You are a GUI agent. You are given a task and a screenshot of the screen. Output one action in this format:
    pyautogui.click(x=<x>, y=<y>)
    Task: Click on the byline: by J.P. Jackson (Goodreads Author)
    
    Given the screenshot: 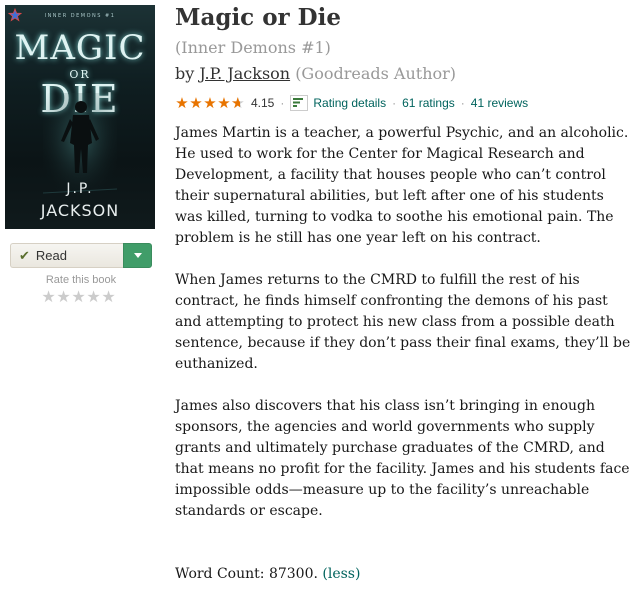 What is the action you would take?
    pyautogui.click(x=315, y=73)
    